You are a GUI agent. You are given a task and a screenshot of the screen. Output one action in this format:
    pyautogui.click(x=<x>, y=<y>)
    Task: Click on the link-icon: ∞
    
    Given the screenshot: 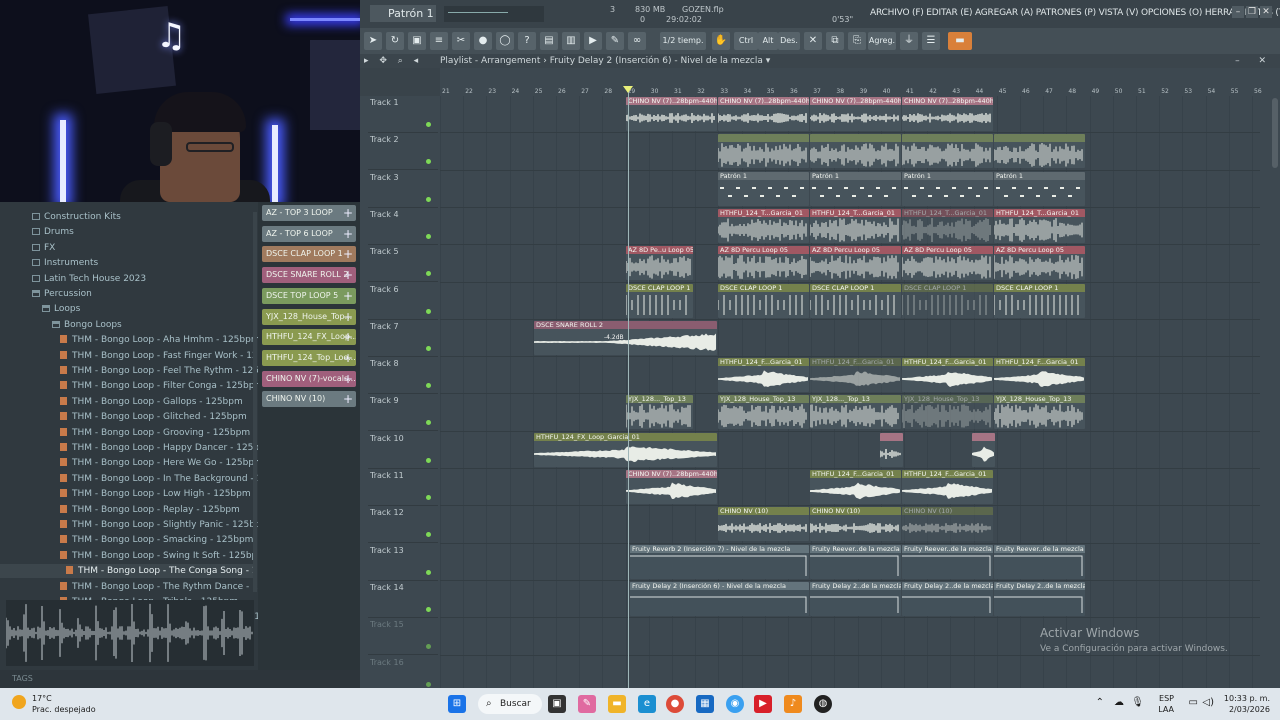 What is the action you would take?
    pyautogui.click(x=637, y=41)
    